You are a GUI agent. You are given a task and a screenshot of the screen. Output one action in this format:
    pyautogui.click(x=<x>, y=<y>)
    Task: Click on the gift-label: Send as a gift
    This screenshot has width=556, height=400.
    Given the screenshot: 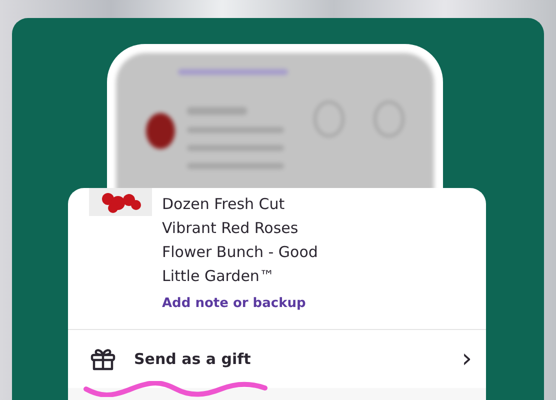 What is the action you would take?
    pyautogui.click(x=193, y=359)
    